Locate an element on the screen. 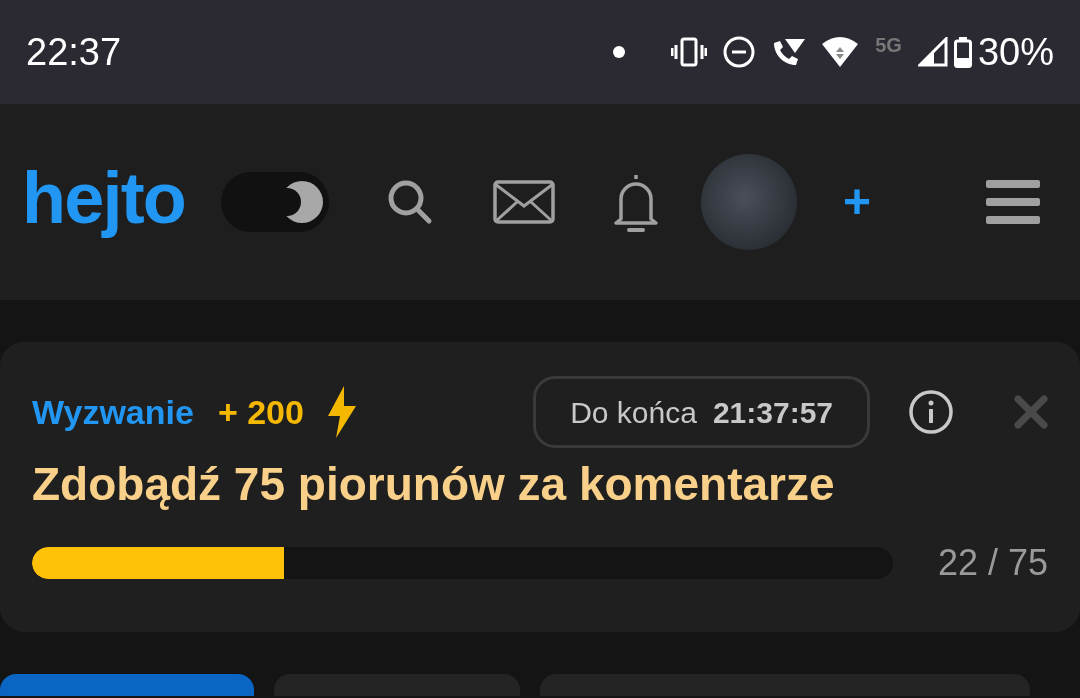 This screenshot has height=698, width=1080. challenge-label: Wyzwanie is located at coordinates (113, 412).